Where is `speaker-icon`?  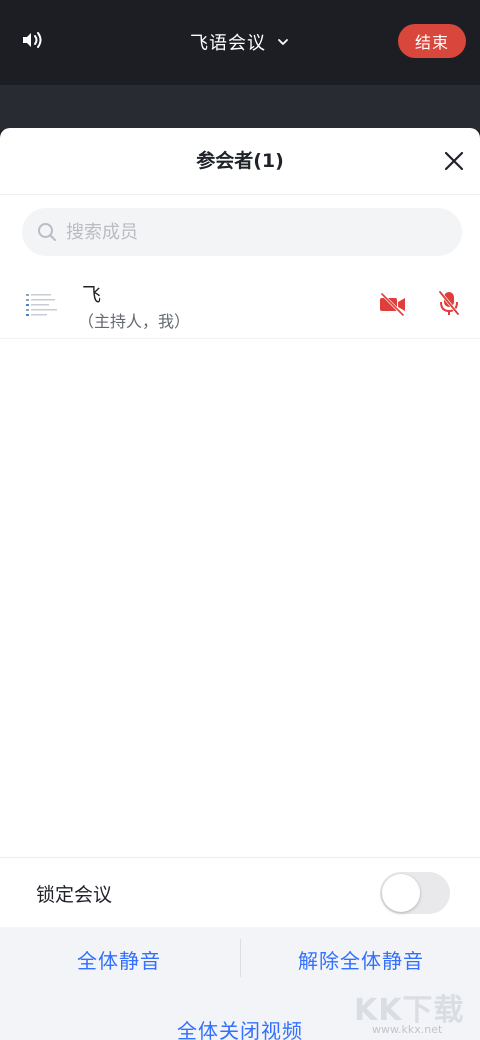
speaker-icon is located at coordinates (33, 40).